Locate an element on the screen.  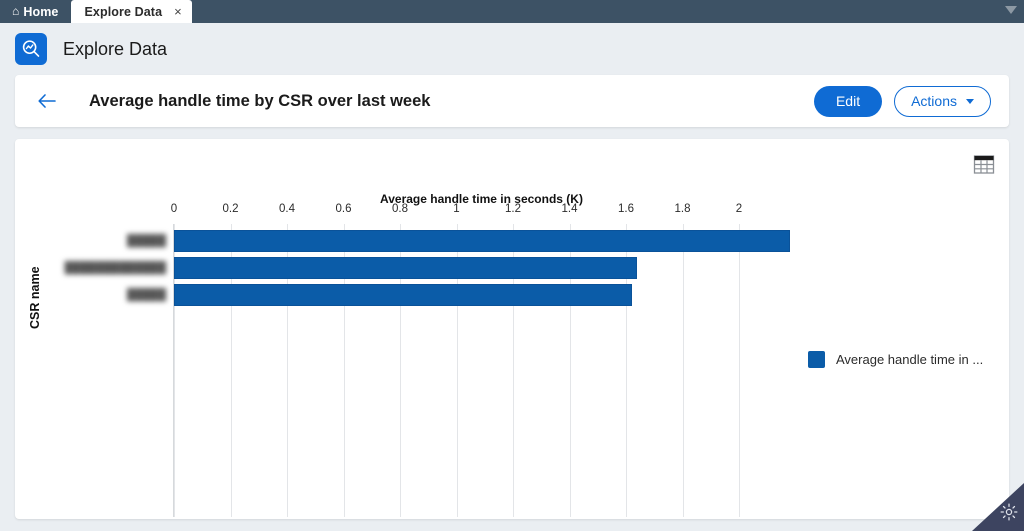
tab-home: ⌂ Home is located at coordinates (35, 11).